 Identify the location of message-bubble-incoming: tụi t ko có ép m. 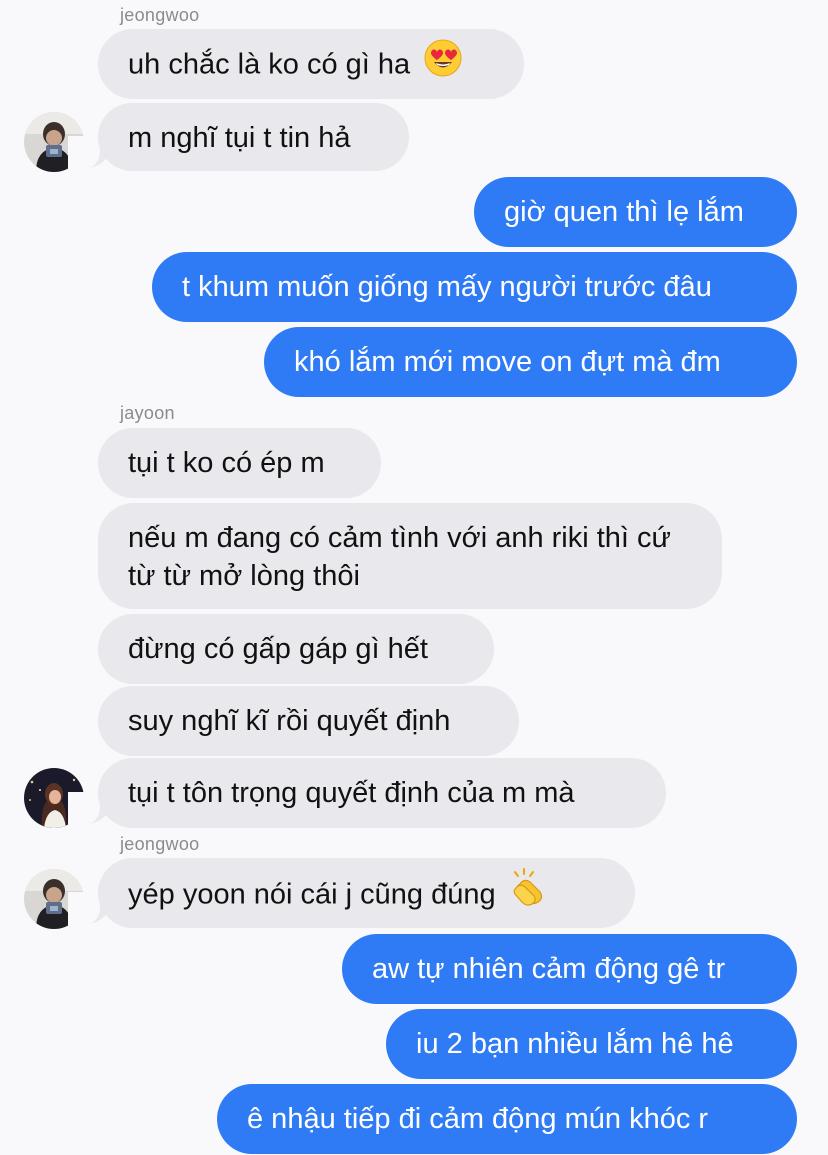
(239, 463).